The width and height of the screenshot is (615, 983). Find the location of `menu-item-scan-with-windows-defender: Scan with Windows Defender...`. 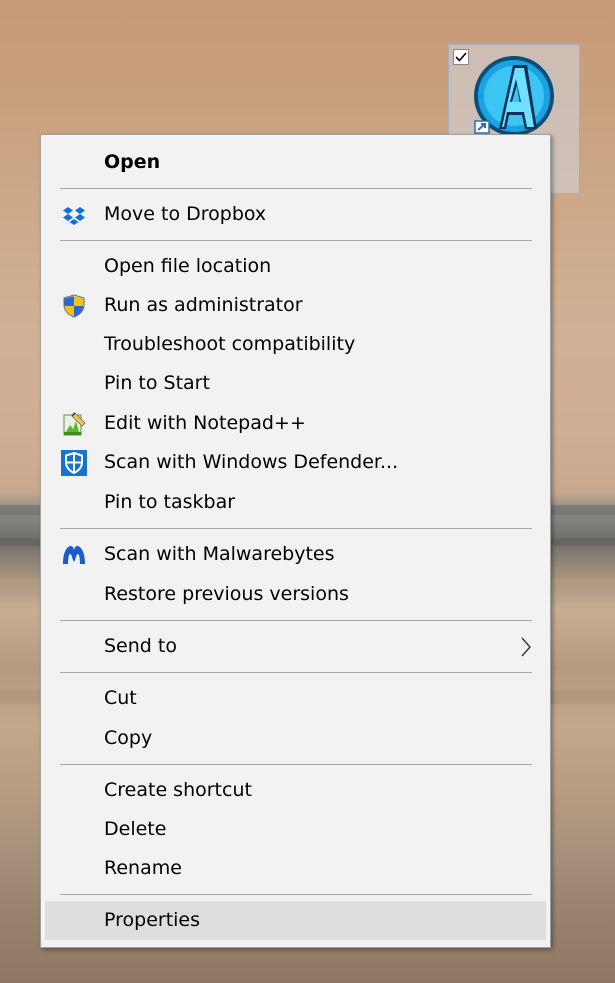

menu-item-scan-with-windows-defender: Scan with Windows Defender... is located at coordinates (295, 462).